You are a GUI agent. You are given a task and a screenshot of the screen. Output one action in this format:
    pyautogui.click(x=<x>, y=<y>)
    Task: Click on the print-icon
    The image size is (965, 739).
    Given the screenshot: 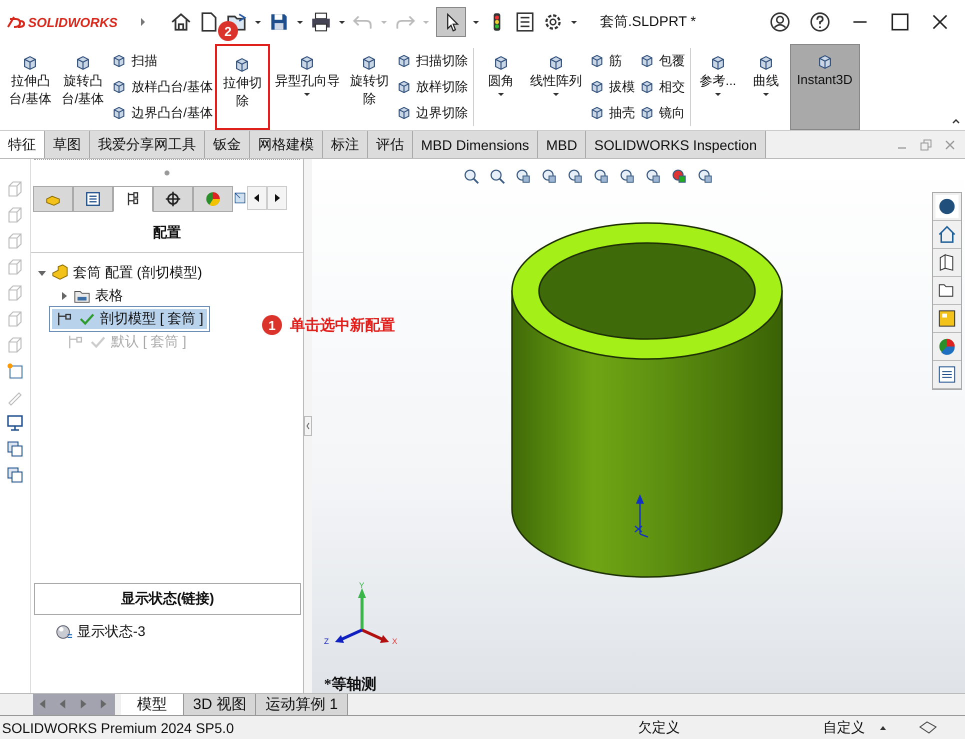 What is the action you would take?
    pyautogui.click(x=321, y=22)
    